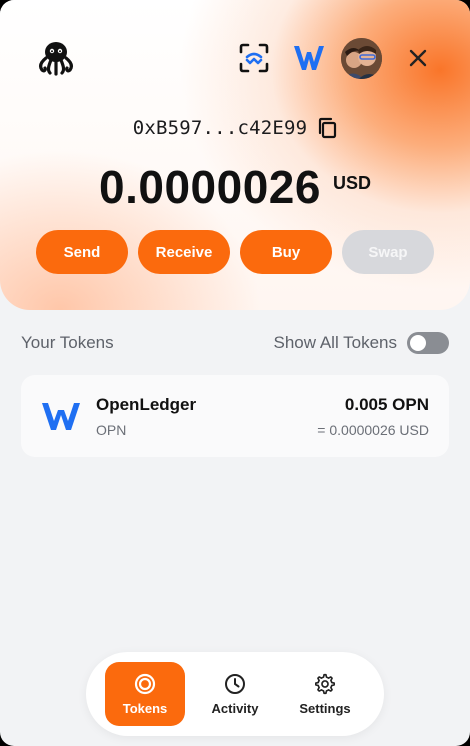  I want to click on receive-button: Receive, so click(184, 252).